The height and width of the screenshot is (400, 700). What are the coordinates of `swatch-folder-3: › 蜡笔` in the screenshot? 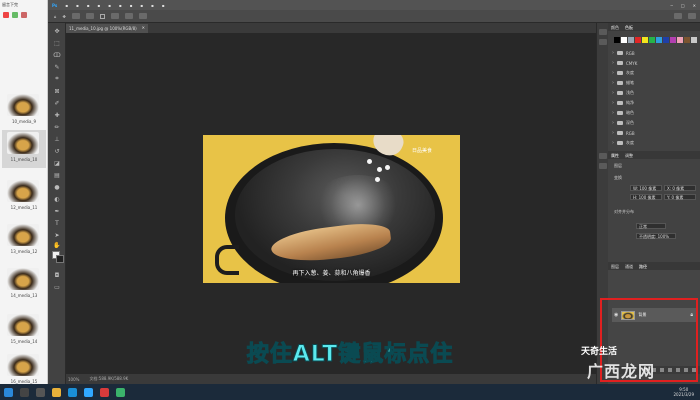 It's located at (654, 83).